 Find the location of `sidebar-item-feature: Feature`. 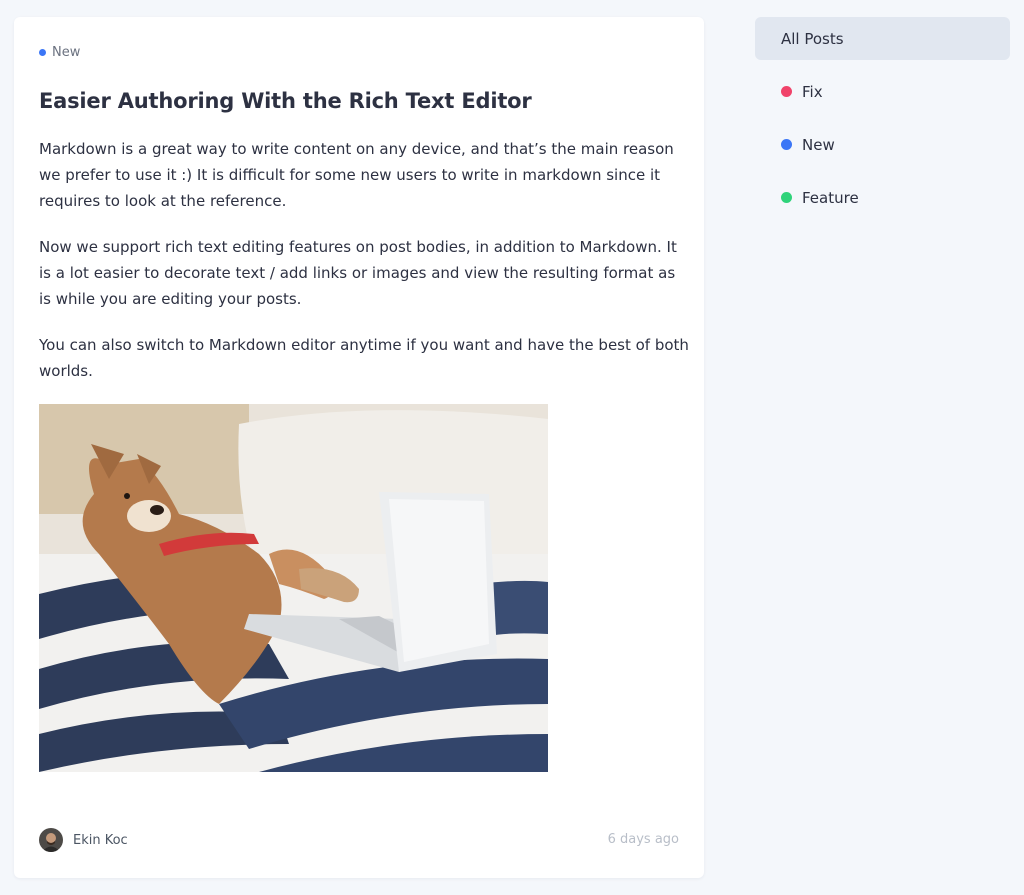

sidebar-item-feature: Feature is located at coordinates (882, 197).